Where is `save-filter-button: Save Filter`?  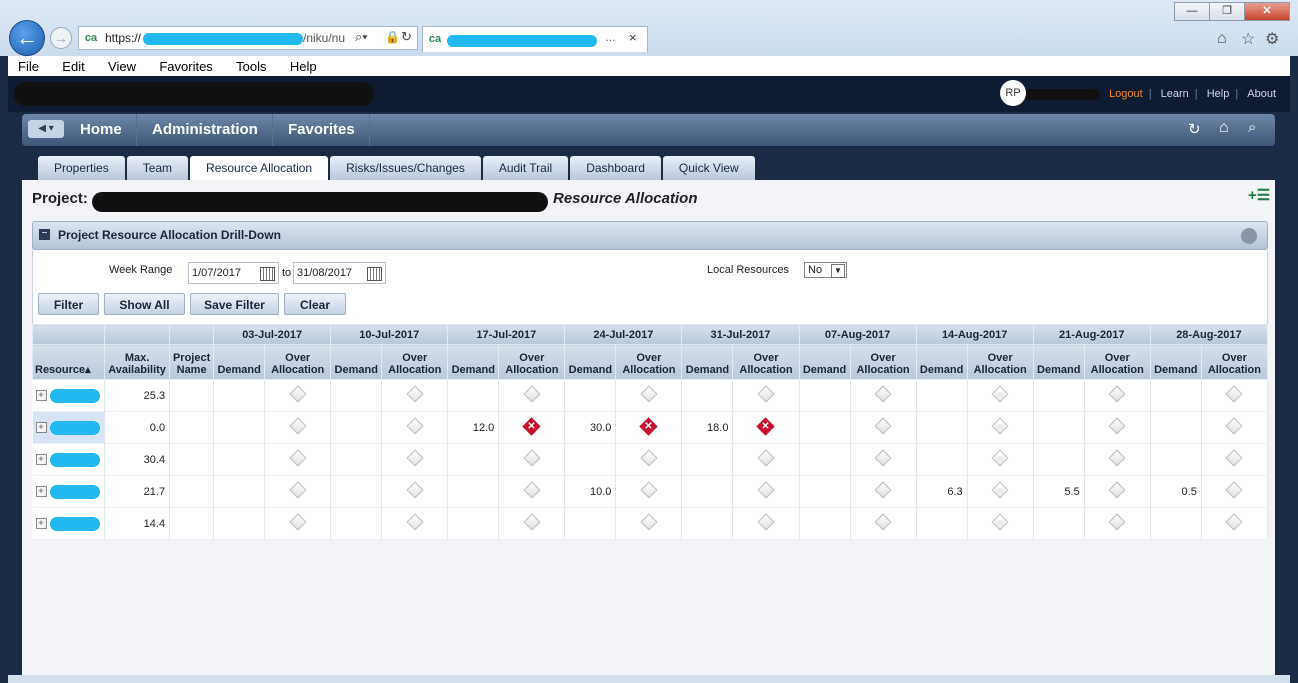
save-filter-button: Save Filter is located at coordinates (234, 304).